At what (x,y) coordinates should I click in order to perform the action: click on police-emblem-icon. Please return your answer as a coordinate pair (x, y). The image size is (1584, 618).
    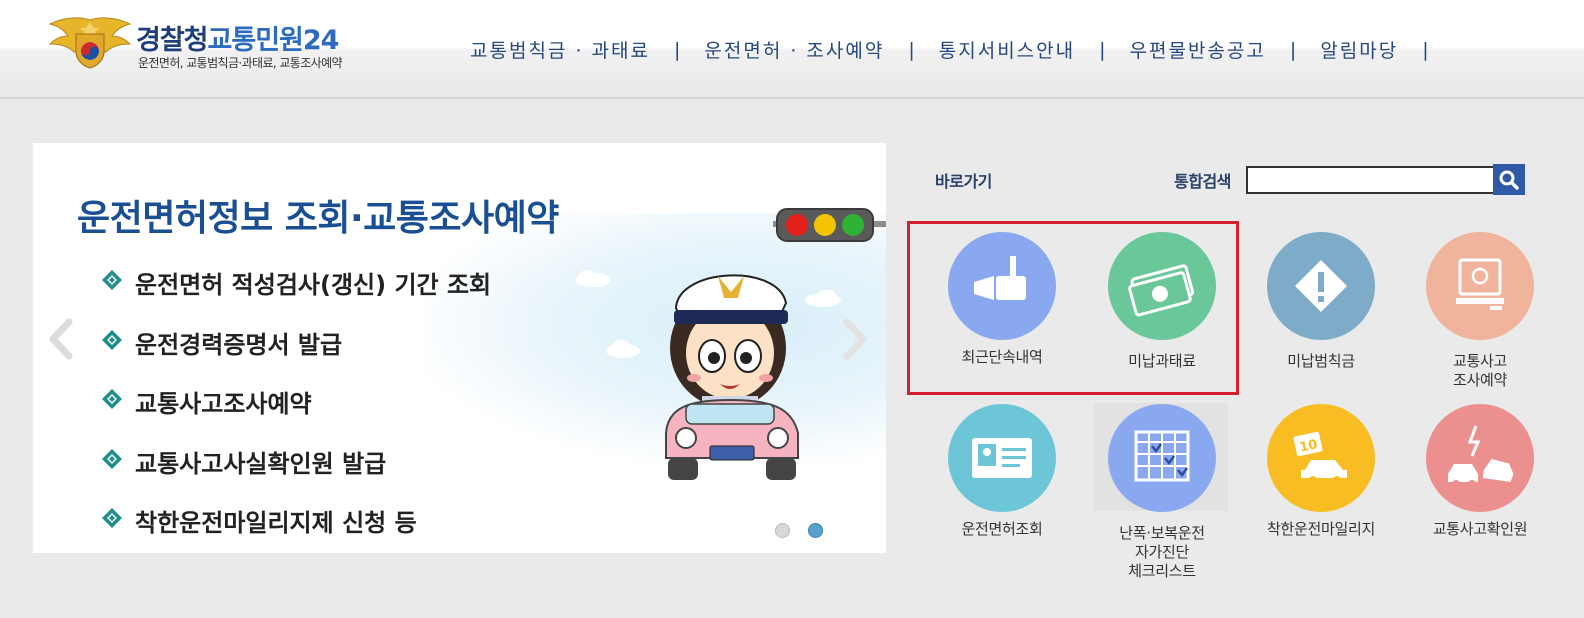
    Looking at the image, I should click on (90, 43).